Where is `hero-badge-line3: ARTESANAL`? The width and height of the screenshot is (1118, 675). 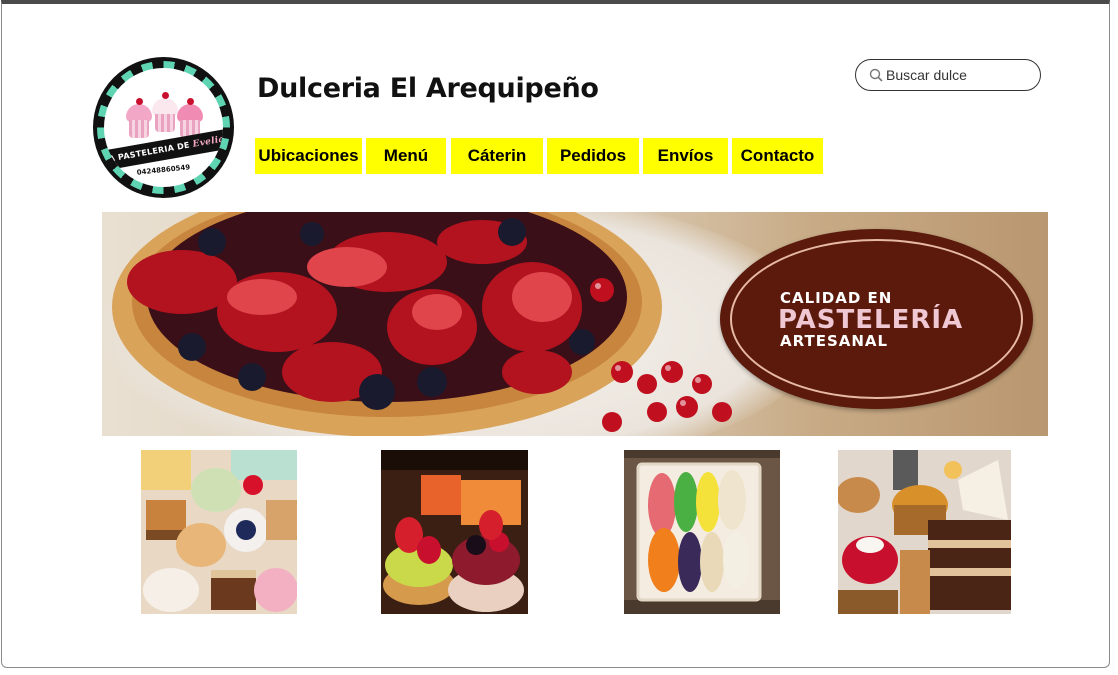
hero-badge-line3: ARTESANAL is located at coordinates (834, 341).